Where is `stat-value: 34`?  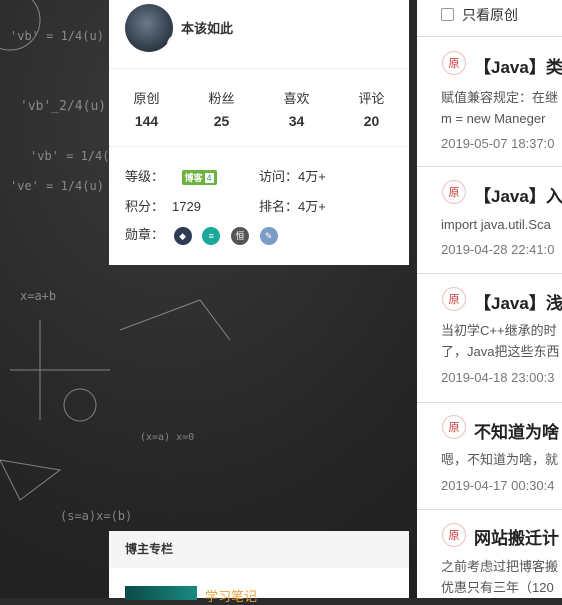
stat-value: 34 is located at coordinates (296, 121).